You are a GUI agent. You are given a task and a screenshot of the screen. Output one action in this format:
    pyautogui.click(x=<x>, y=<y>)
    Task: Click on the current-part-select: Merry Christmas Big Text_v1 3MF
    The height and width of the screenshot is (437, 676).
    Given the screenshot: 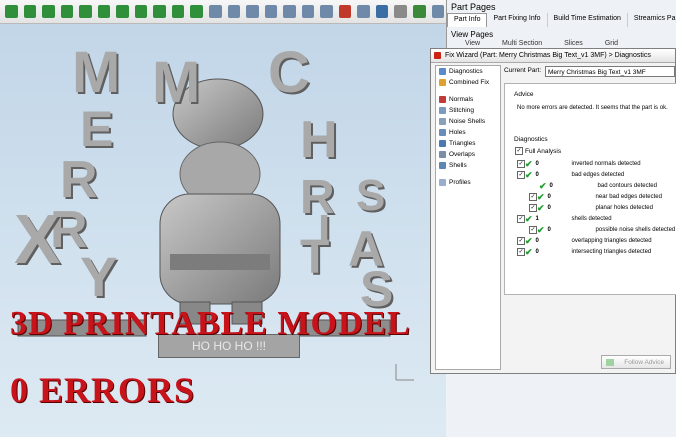 What is the action you would take?
    pyautogui.click(x=610, y=71)
    